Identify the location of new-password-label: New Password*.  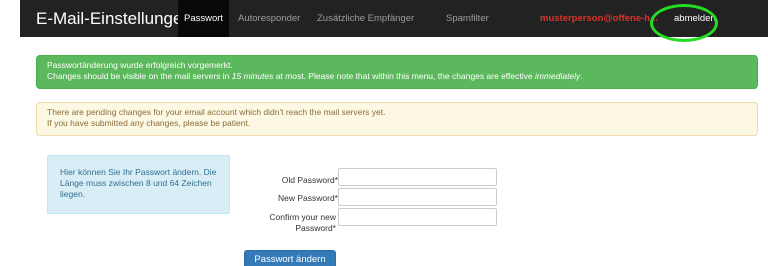
(308, 198).